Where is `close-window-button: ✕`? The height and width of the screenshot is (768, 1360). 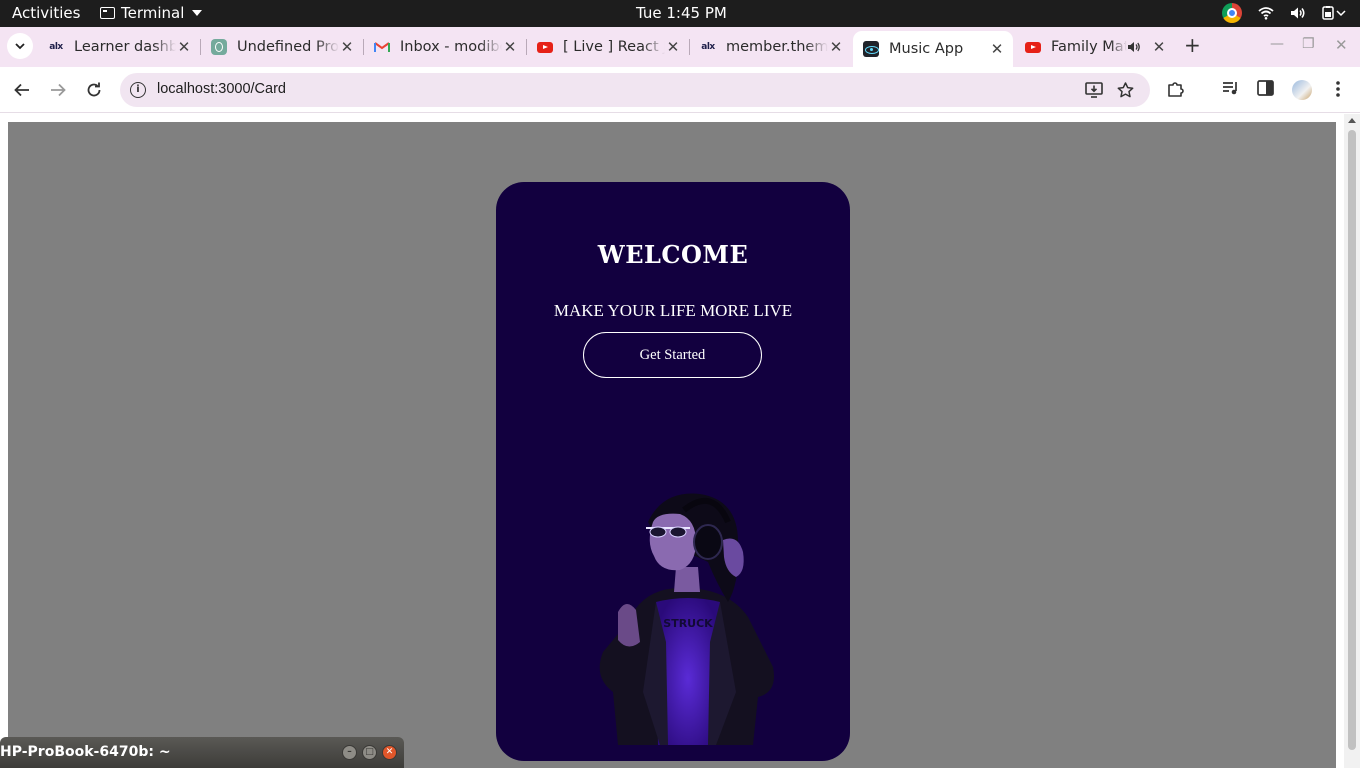 close-window-button: ✕ is located at coordinates (1341, 45).